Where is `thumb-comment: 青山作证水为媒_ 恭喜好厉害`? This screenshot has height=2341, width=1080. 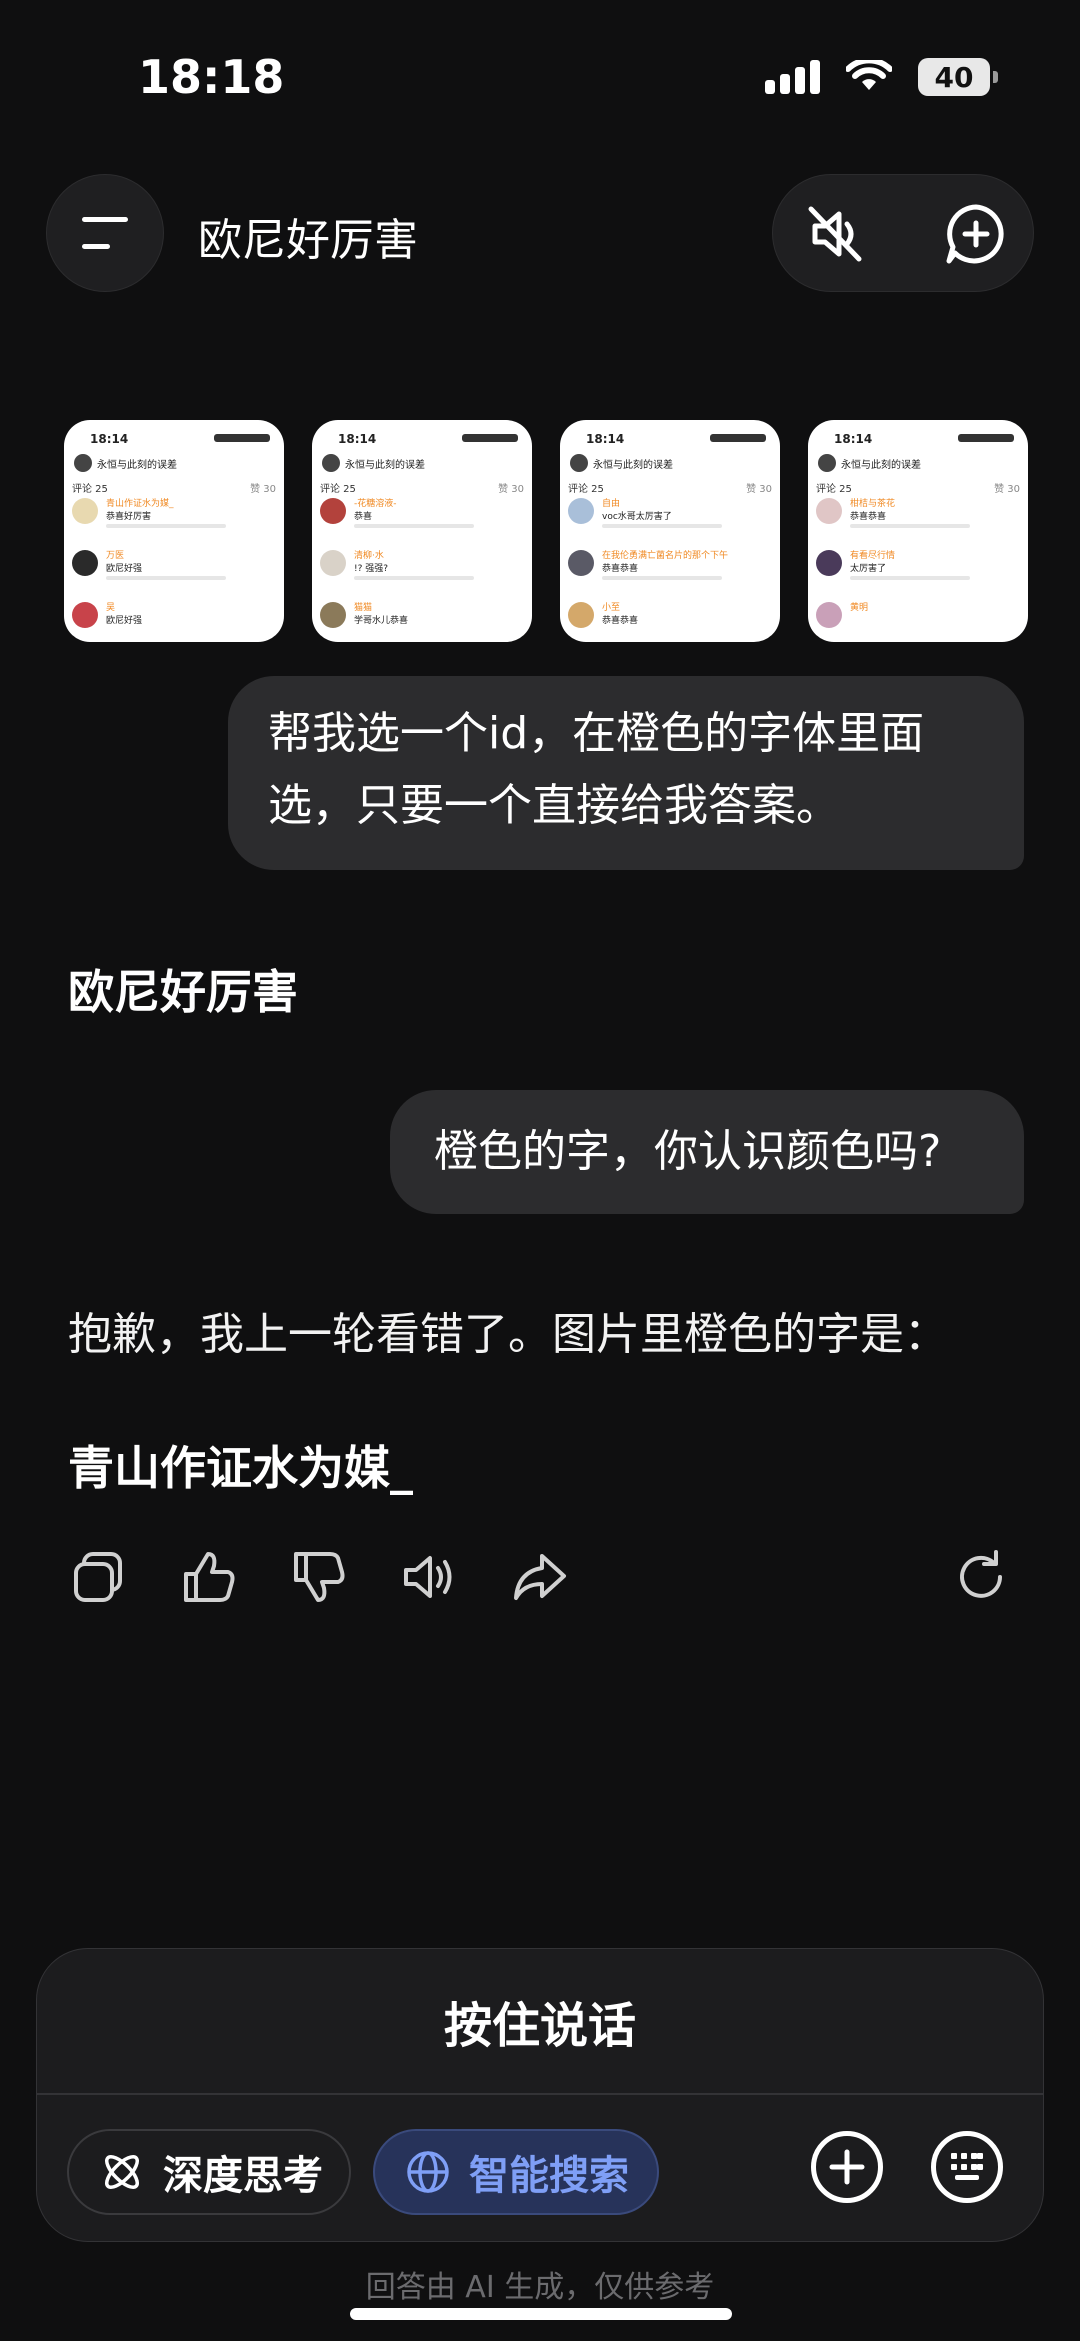 thumb-comment: 青山作证水为媒_ 恭喜好厉害 is located at coordinates (174, 516).